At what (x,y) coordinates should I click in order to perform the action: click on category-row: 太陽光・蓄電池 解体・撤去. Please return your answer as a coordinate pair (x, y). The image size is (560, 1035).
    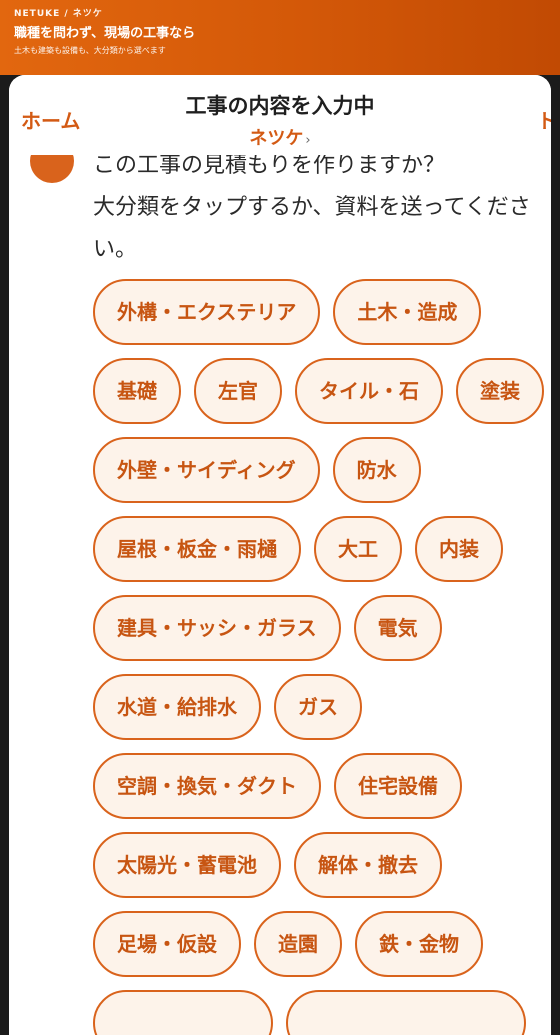
    Looking at the image, I should click on (322, 865).